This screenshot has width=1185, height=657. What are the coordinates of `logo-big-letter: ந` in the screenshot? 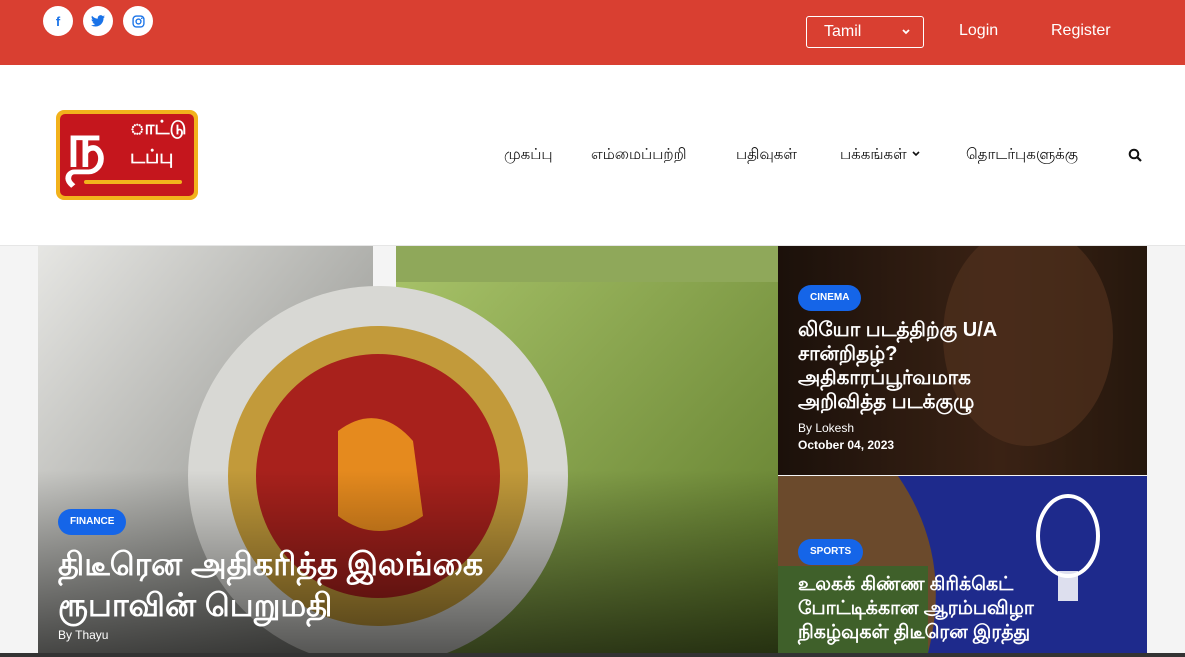 It's located at (86, 147).